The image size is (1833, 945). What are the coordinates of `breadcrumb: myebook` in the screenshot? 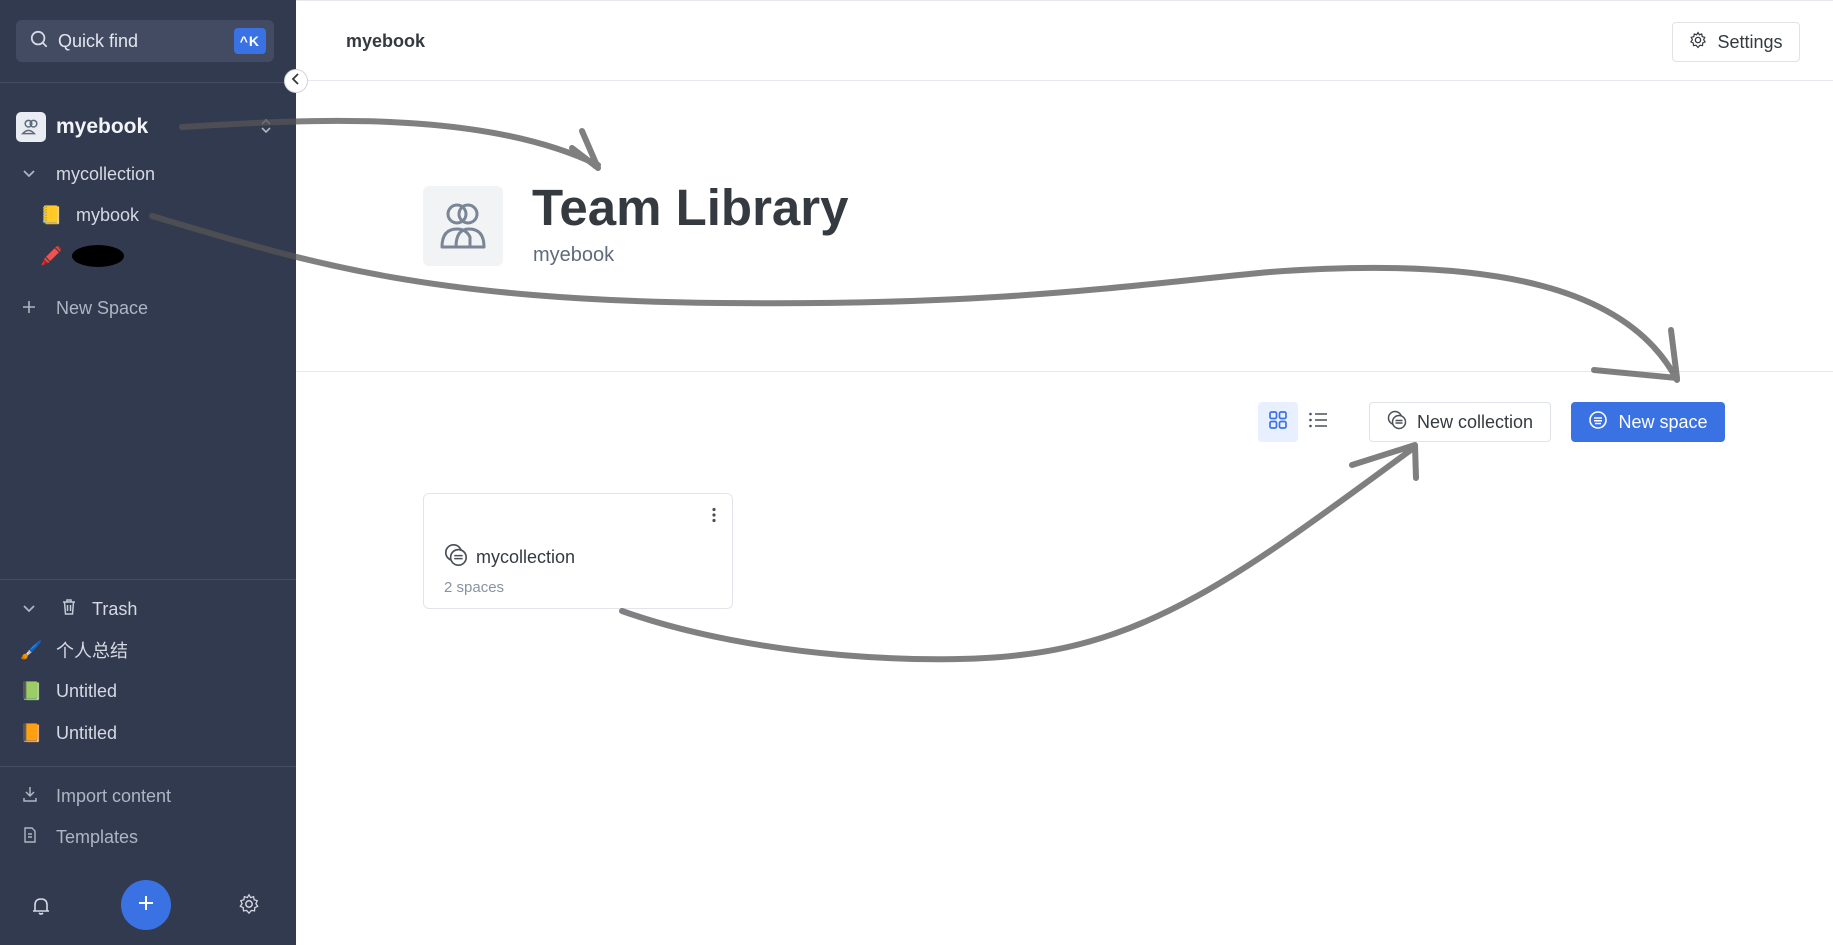 It's located at (385, 41).